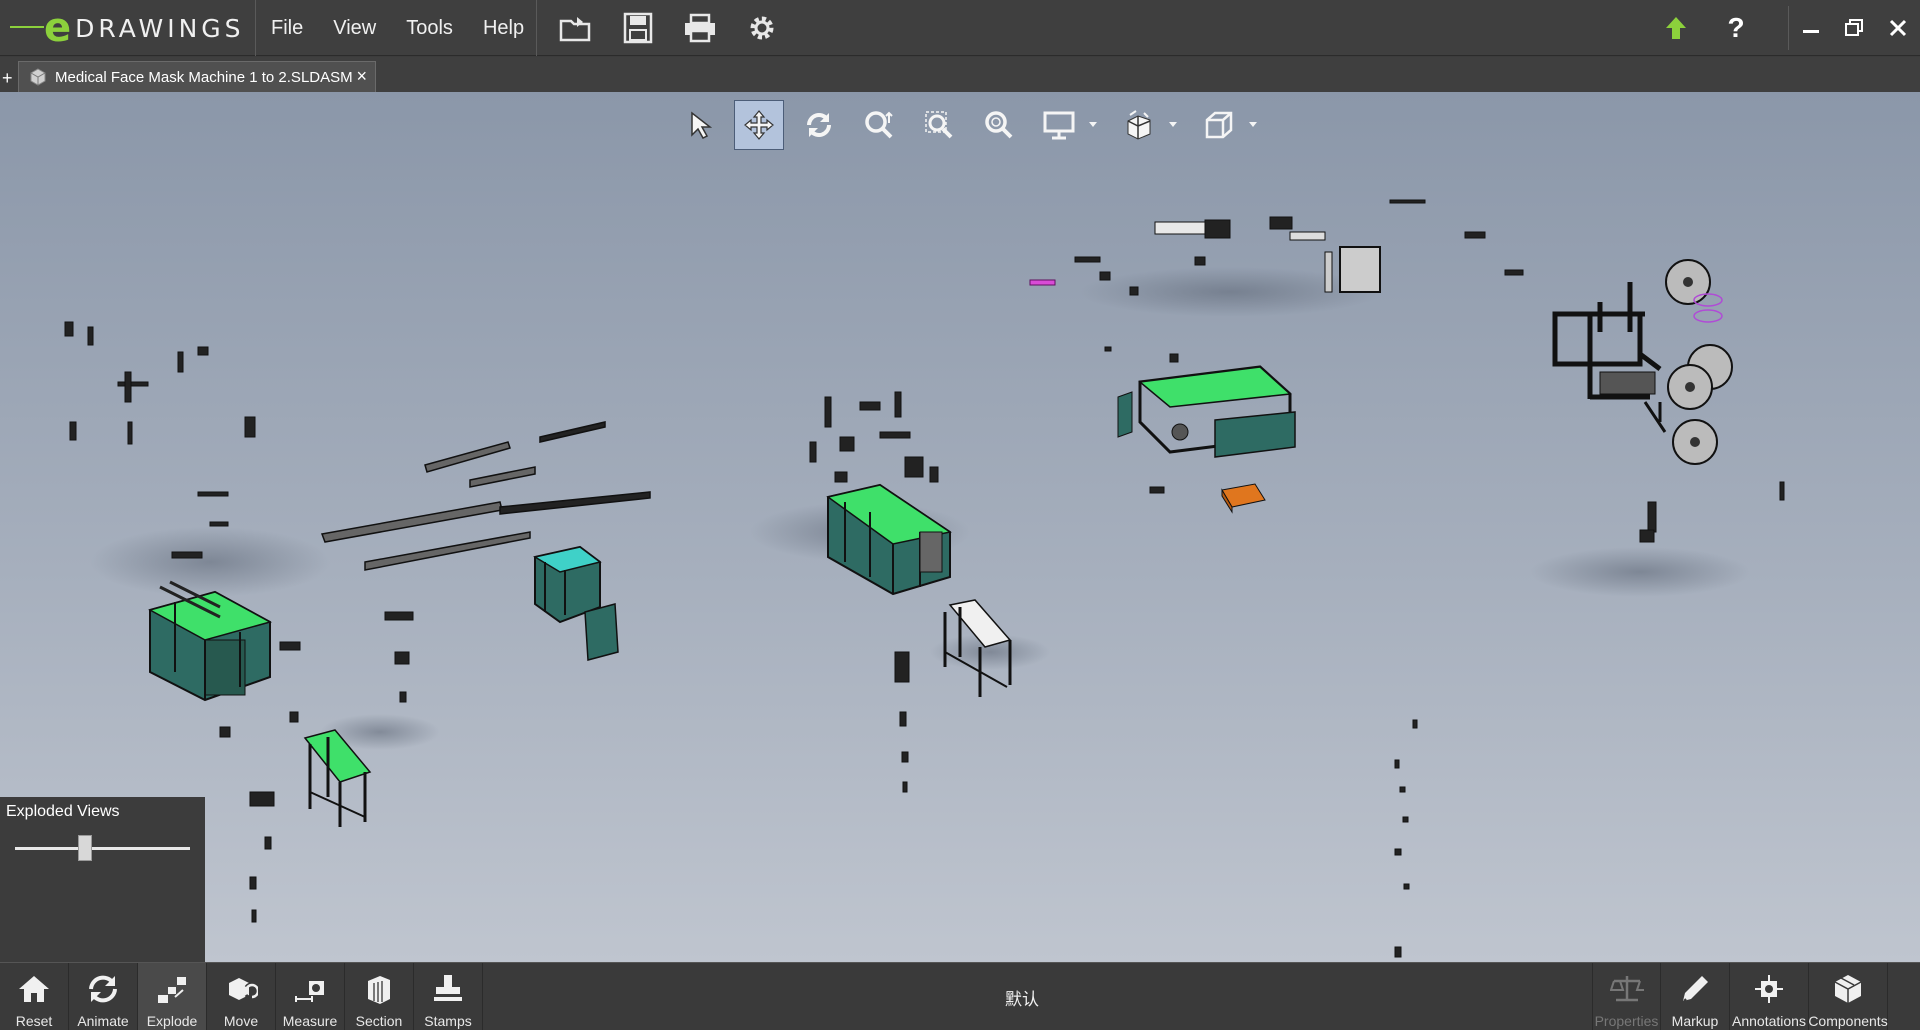 The height and width of the screenshot is (1030, 1920). Describe the element at coordinates (1243, 498) in the screenshot. I see `orange-control-box` at that location.